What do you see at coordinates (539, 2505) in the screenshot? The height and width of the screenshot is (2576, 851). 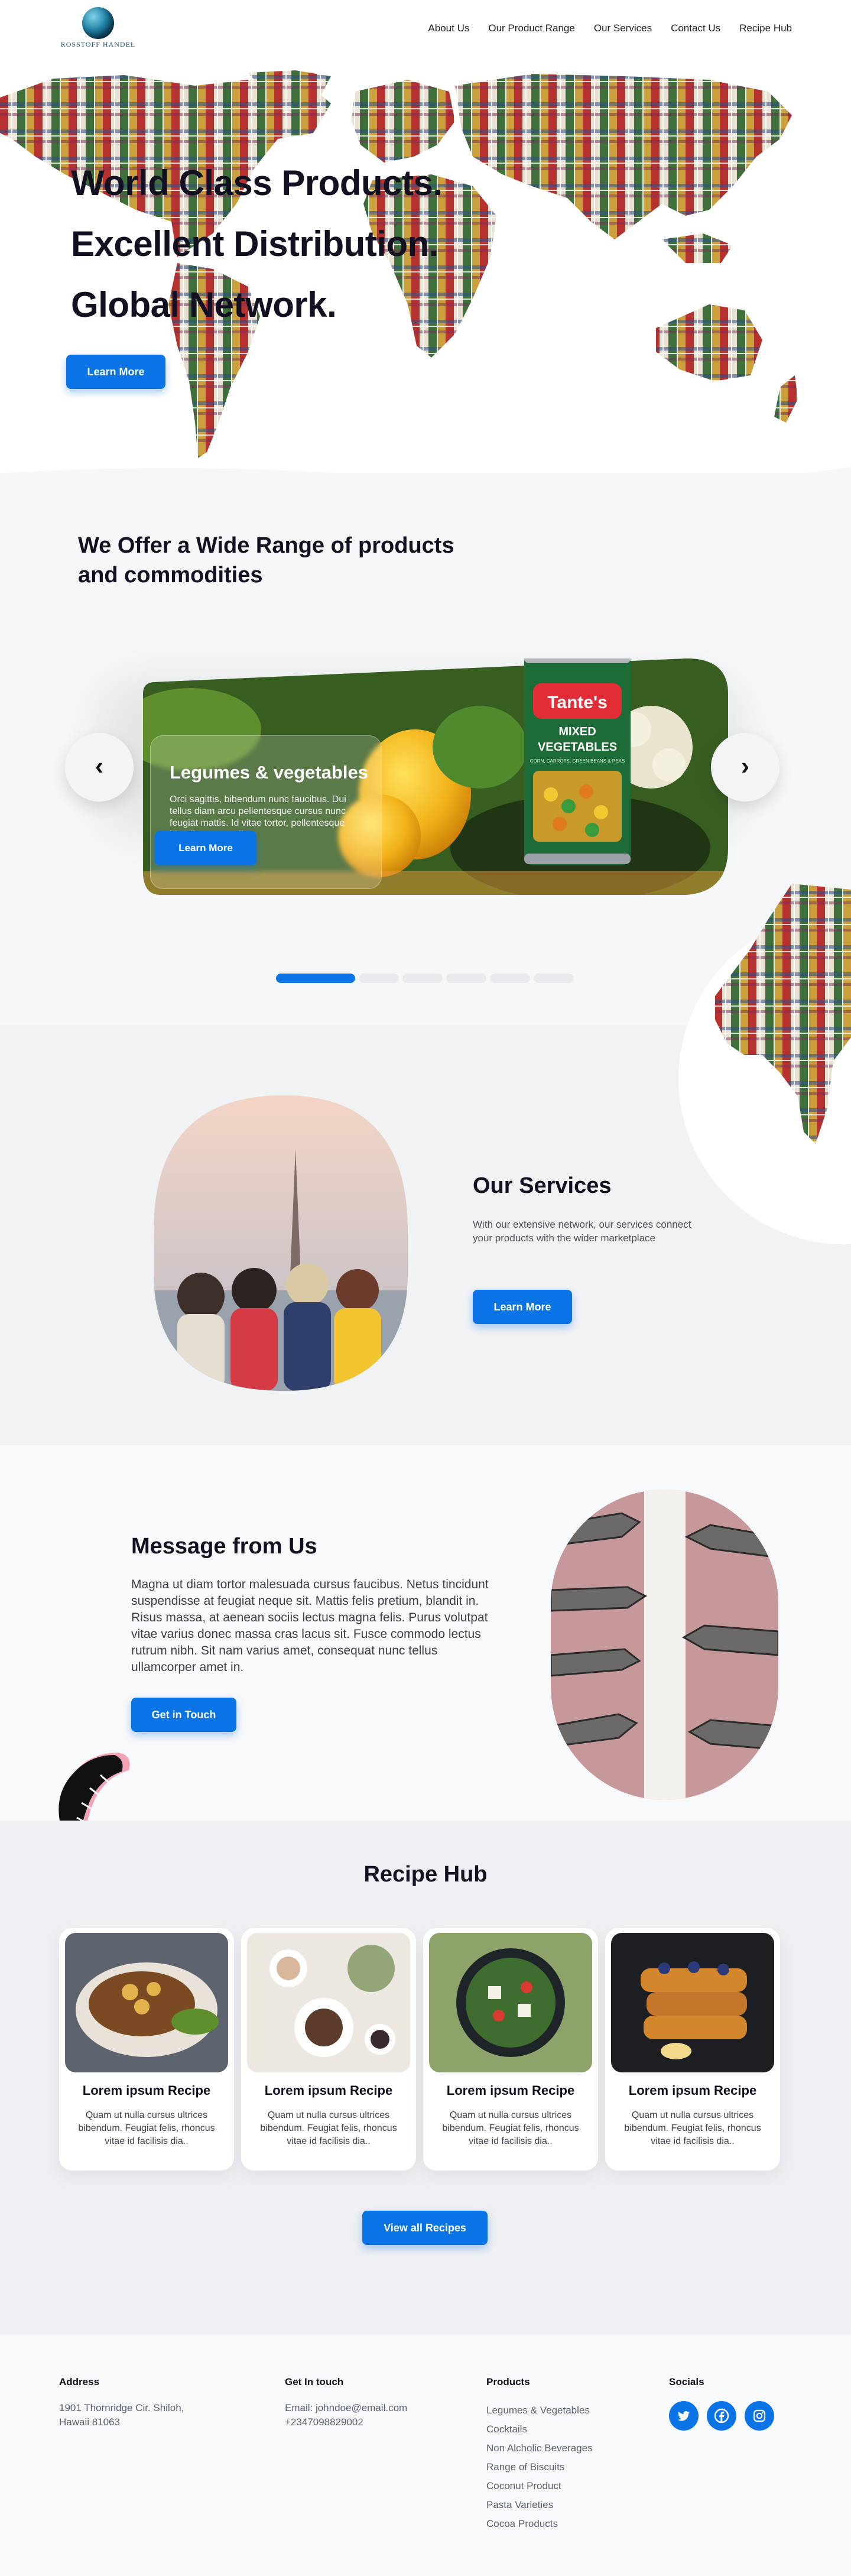 I see `footer-product-link: Pasta Varieties` at bounding box center [539, 2505].